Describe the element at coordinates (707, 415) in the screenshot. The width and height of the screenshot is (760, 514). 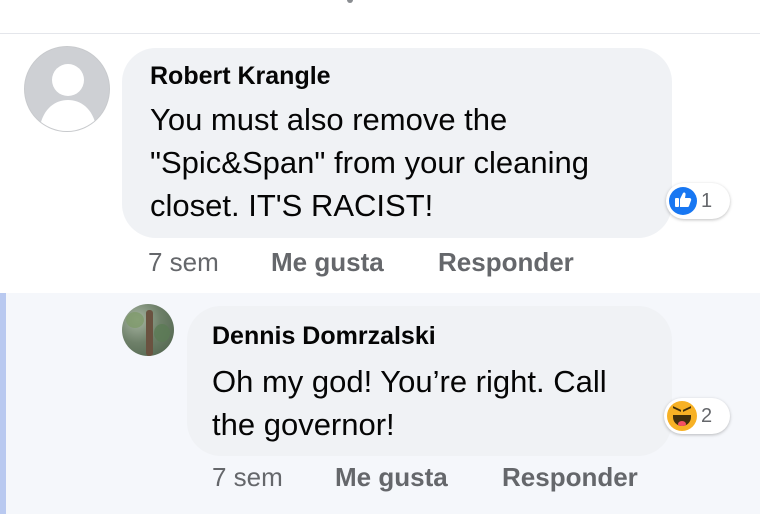
I see `reaction-count: 2` at that location.